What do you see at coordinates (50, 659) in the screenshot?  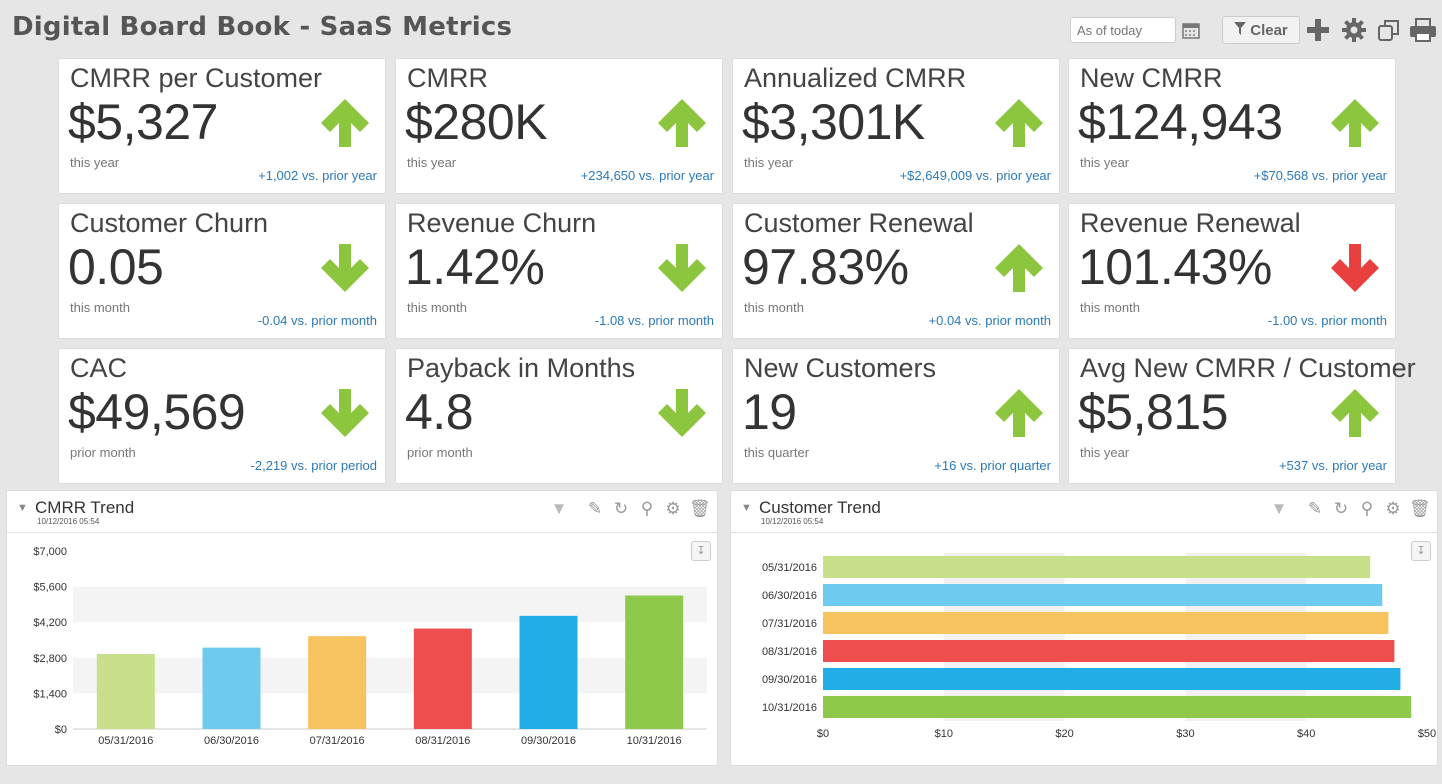 I see `y-tick-label: $2,800` at bounding box center [50, 659].